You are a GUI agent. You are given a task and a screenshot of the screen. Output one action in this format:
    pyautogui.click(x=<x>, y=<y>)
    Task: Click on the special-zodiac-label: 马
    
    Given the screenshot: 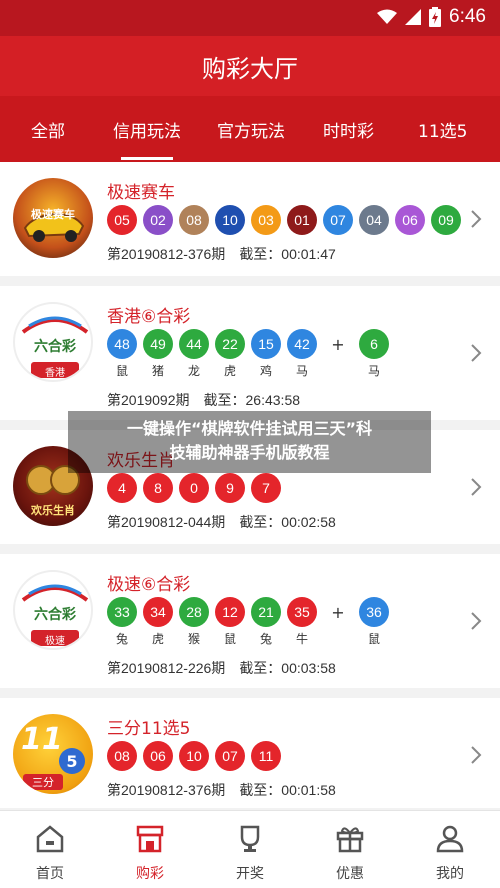 What is the action you would take?
    pyautogui.click(x=373, y=371)
    